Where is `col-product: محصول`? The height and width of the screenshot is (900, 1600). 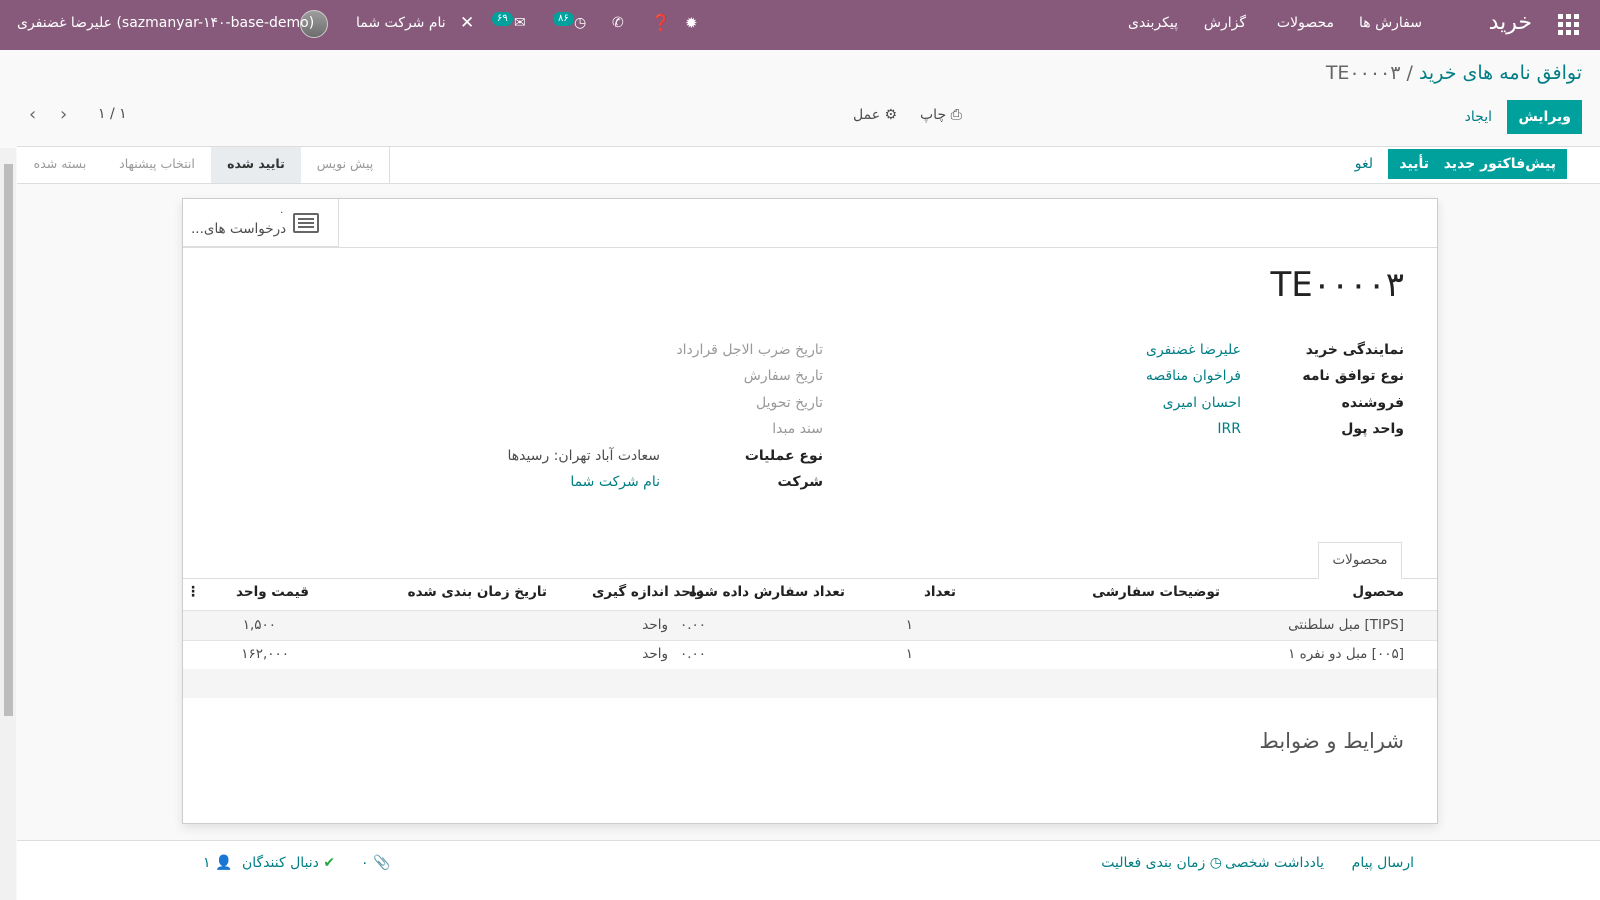 col-product: محصول is located at coordinates (1378, 592).